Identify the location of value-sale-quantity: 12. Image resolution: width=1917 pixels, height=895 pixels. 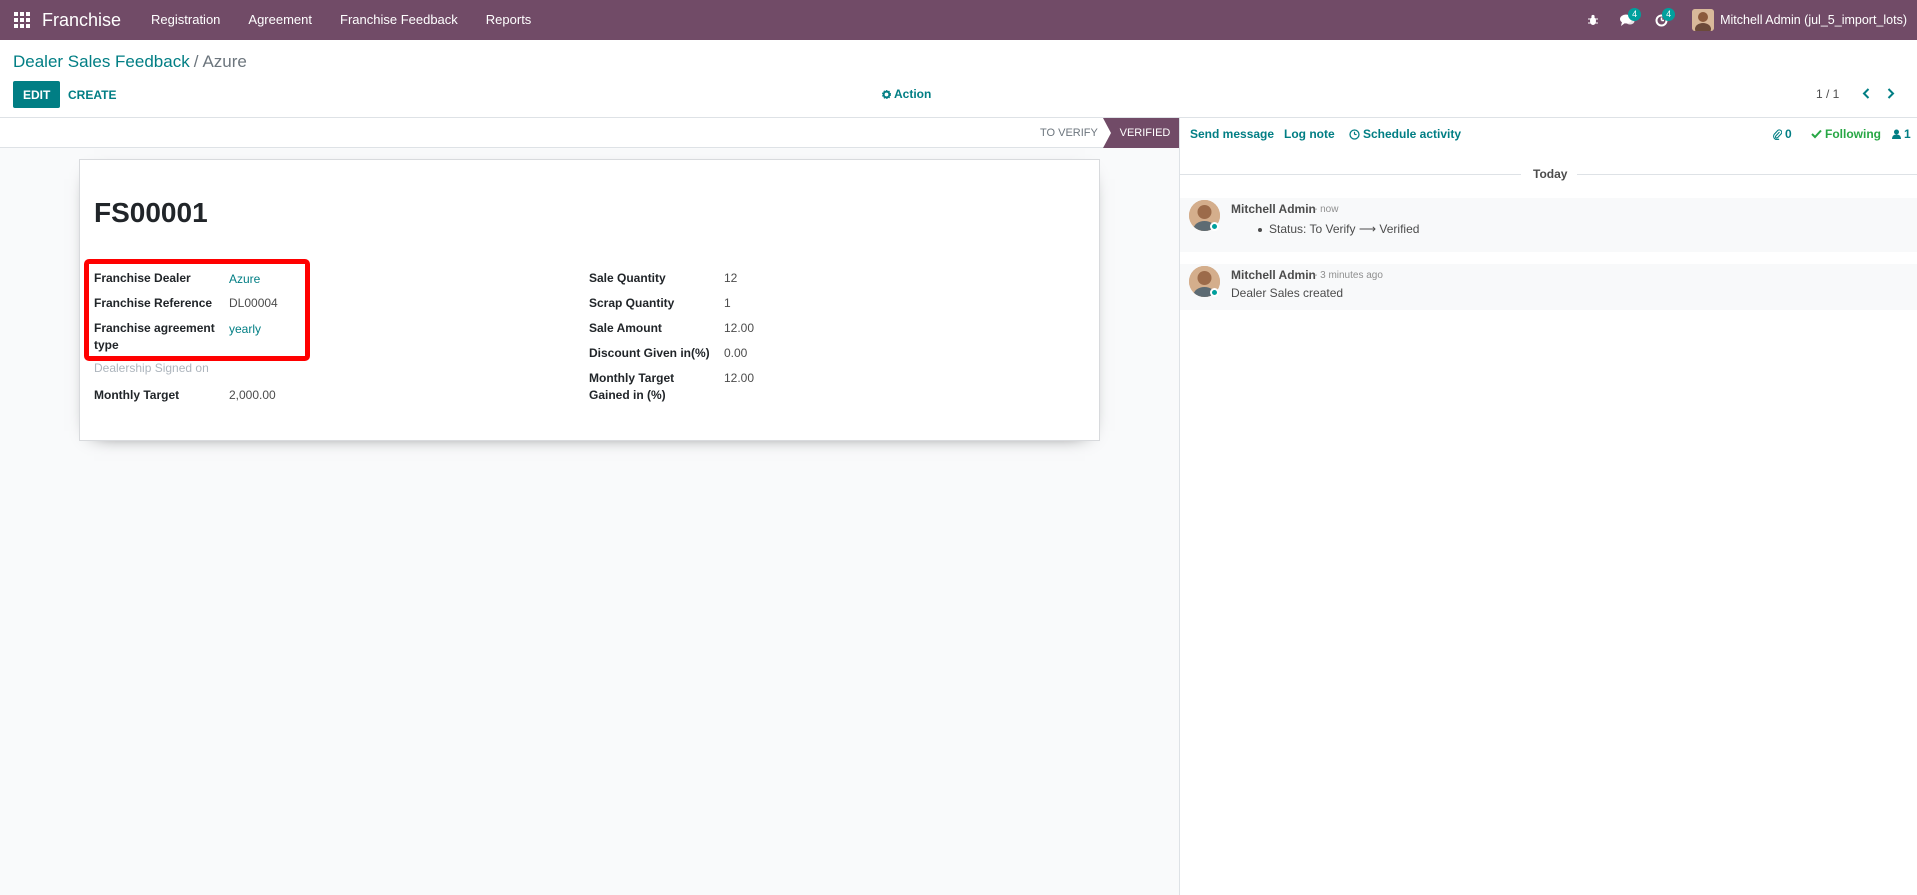
(731, 278).